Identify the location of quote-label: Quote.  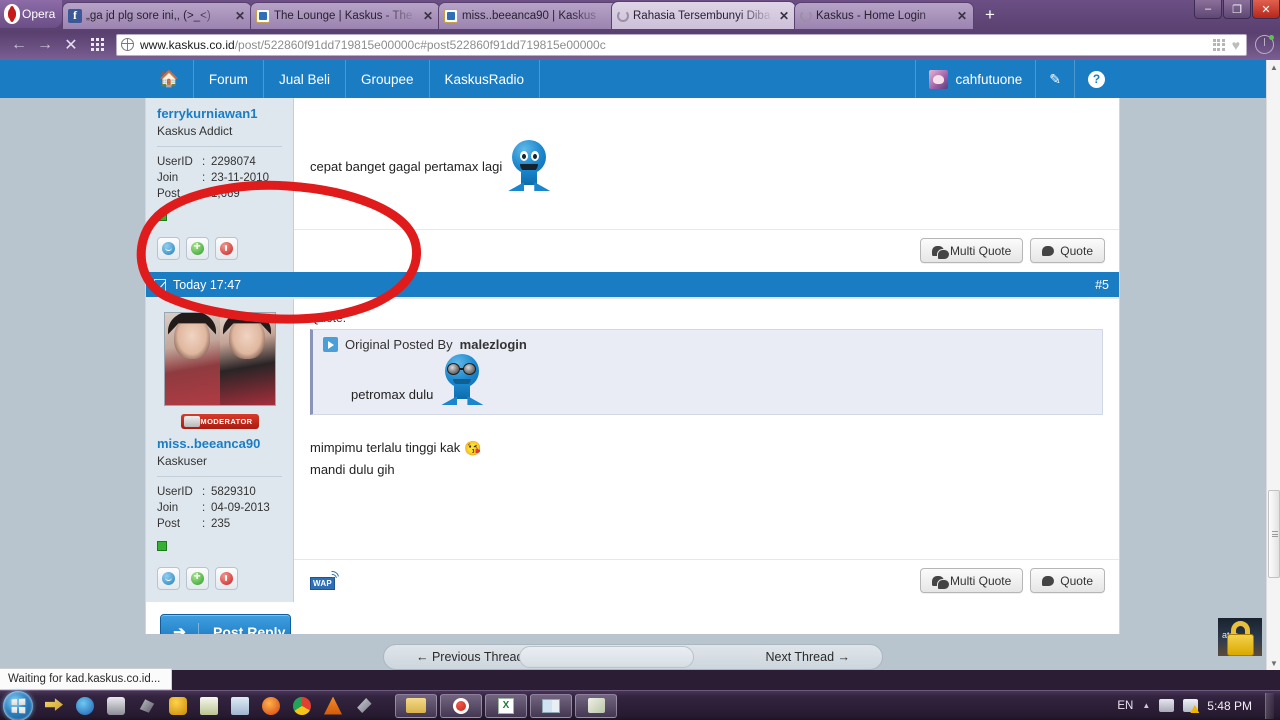
(1076, 580).